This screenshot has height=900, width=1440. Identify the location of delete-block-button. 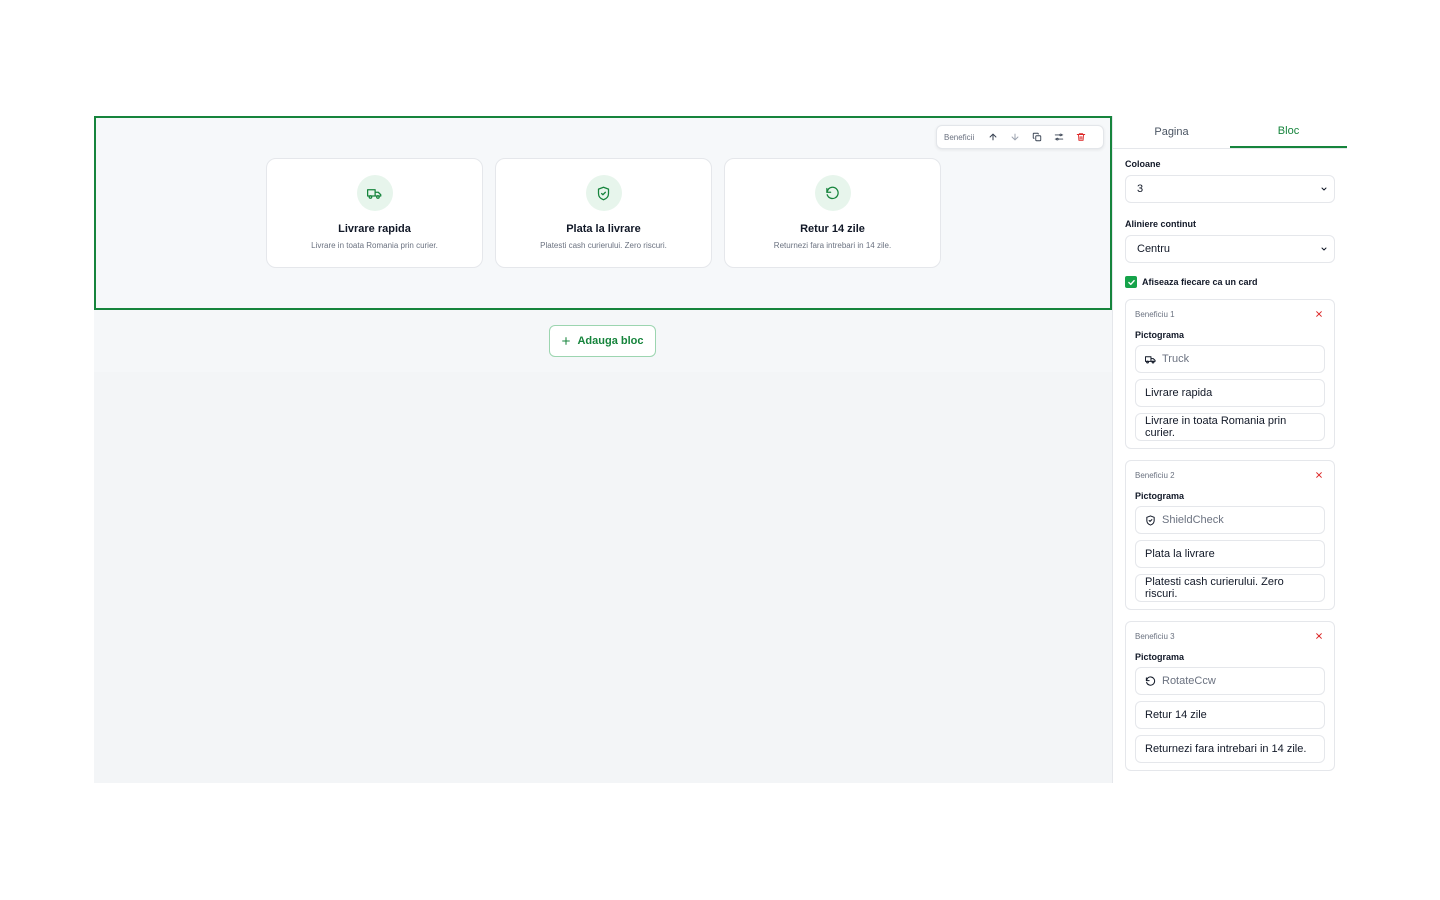
(1081, 137).